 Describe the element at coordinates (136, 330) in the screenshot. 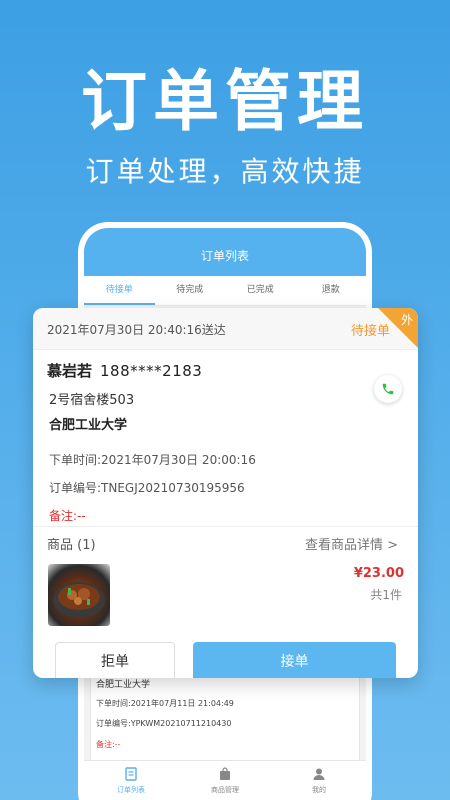

I see `deliver-time: 2021年07月30日 20:40:16送达` at that location.